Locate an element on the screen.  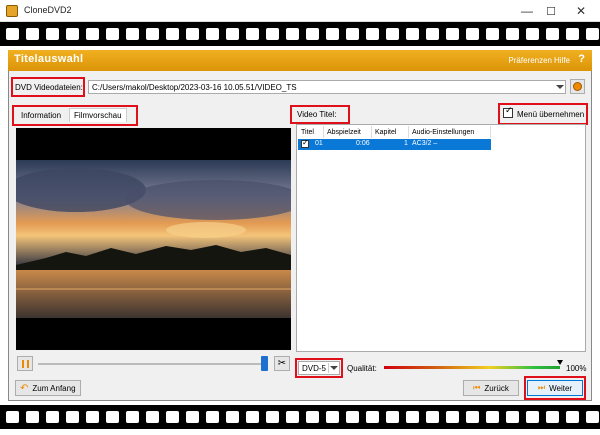
menu-checkbox: ✓ is located at coordinates (508, 111).